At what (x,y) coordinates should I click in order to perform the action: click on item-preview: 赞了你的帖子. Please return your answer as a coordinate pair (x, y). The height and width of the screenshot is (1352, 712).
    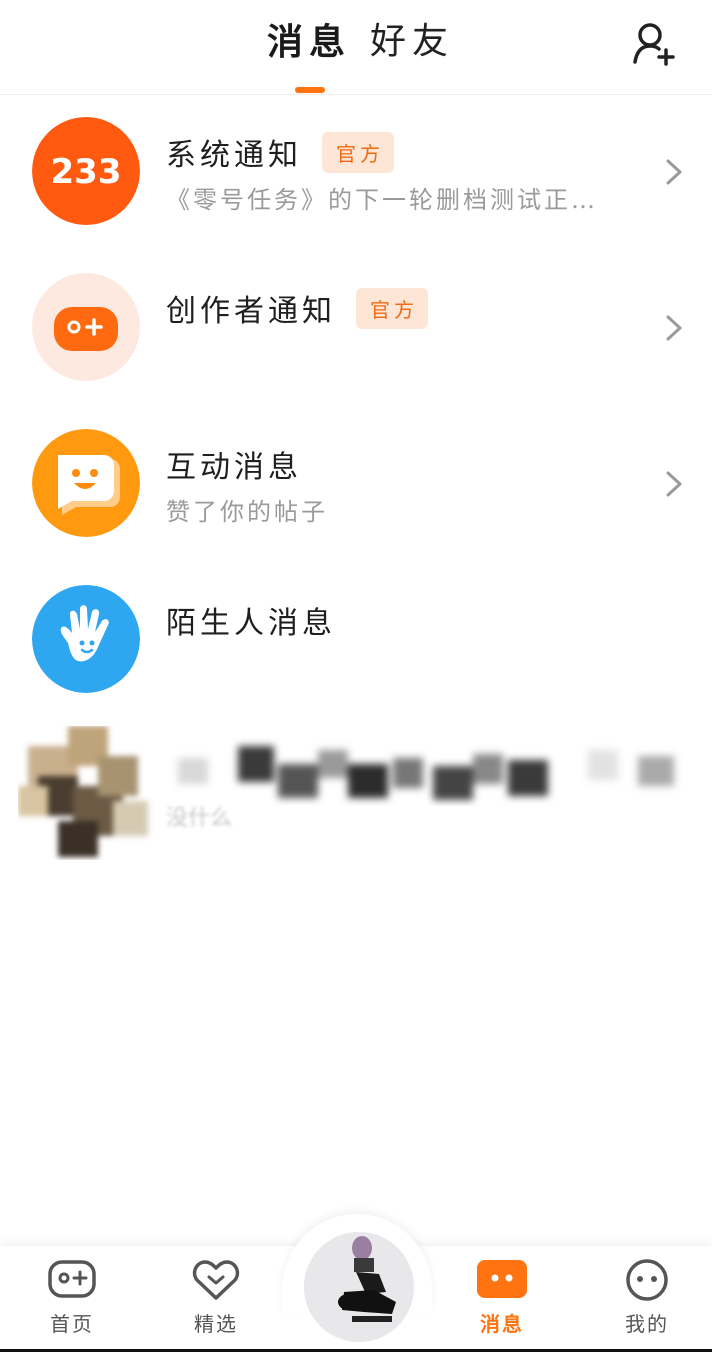
    Looking at the image, I should click on (247, 512).